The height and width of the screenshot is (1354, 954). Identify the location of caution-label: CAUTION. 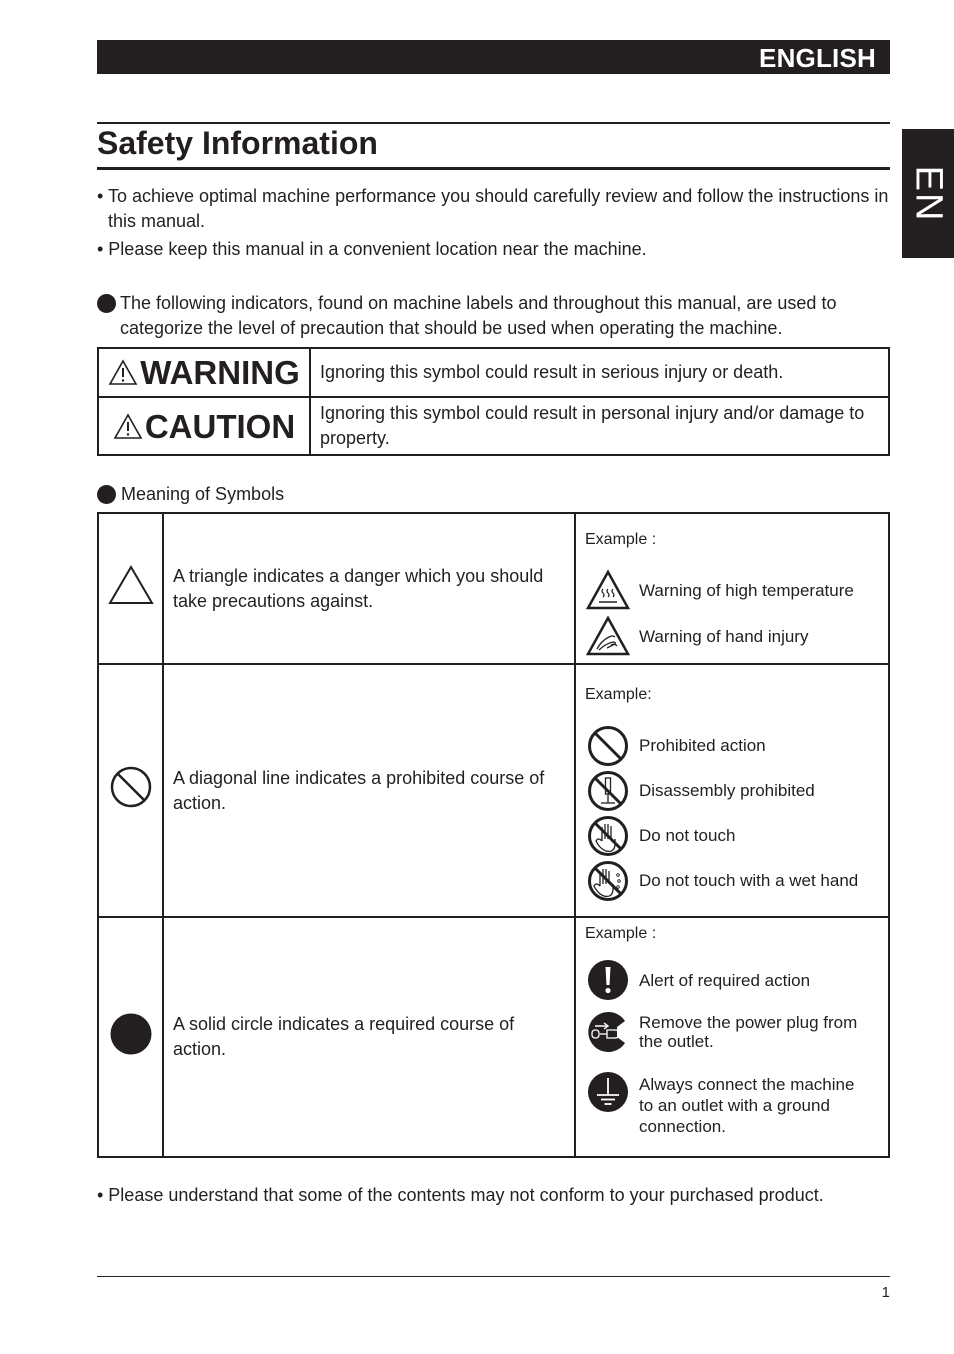
(220, 426).